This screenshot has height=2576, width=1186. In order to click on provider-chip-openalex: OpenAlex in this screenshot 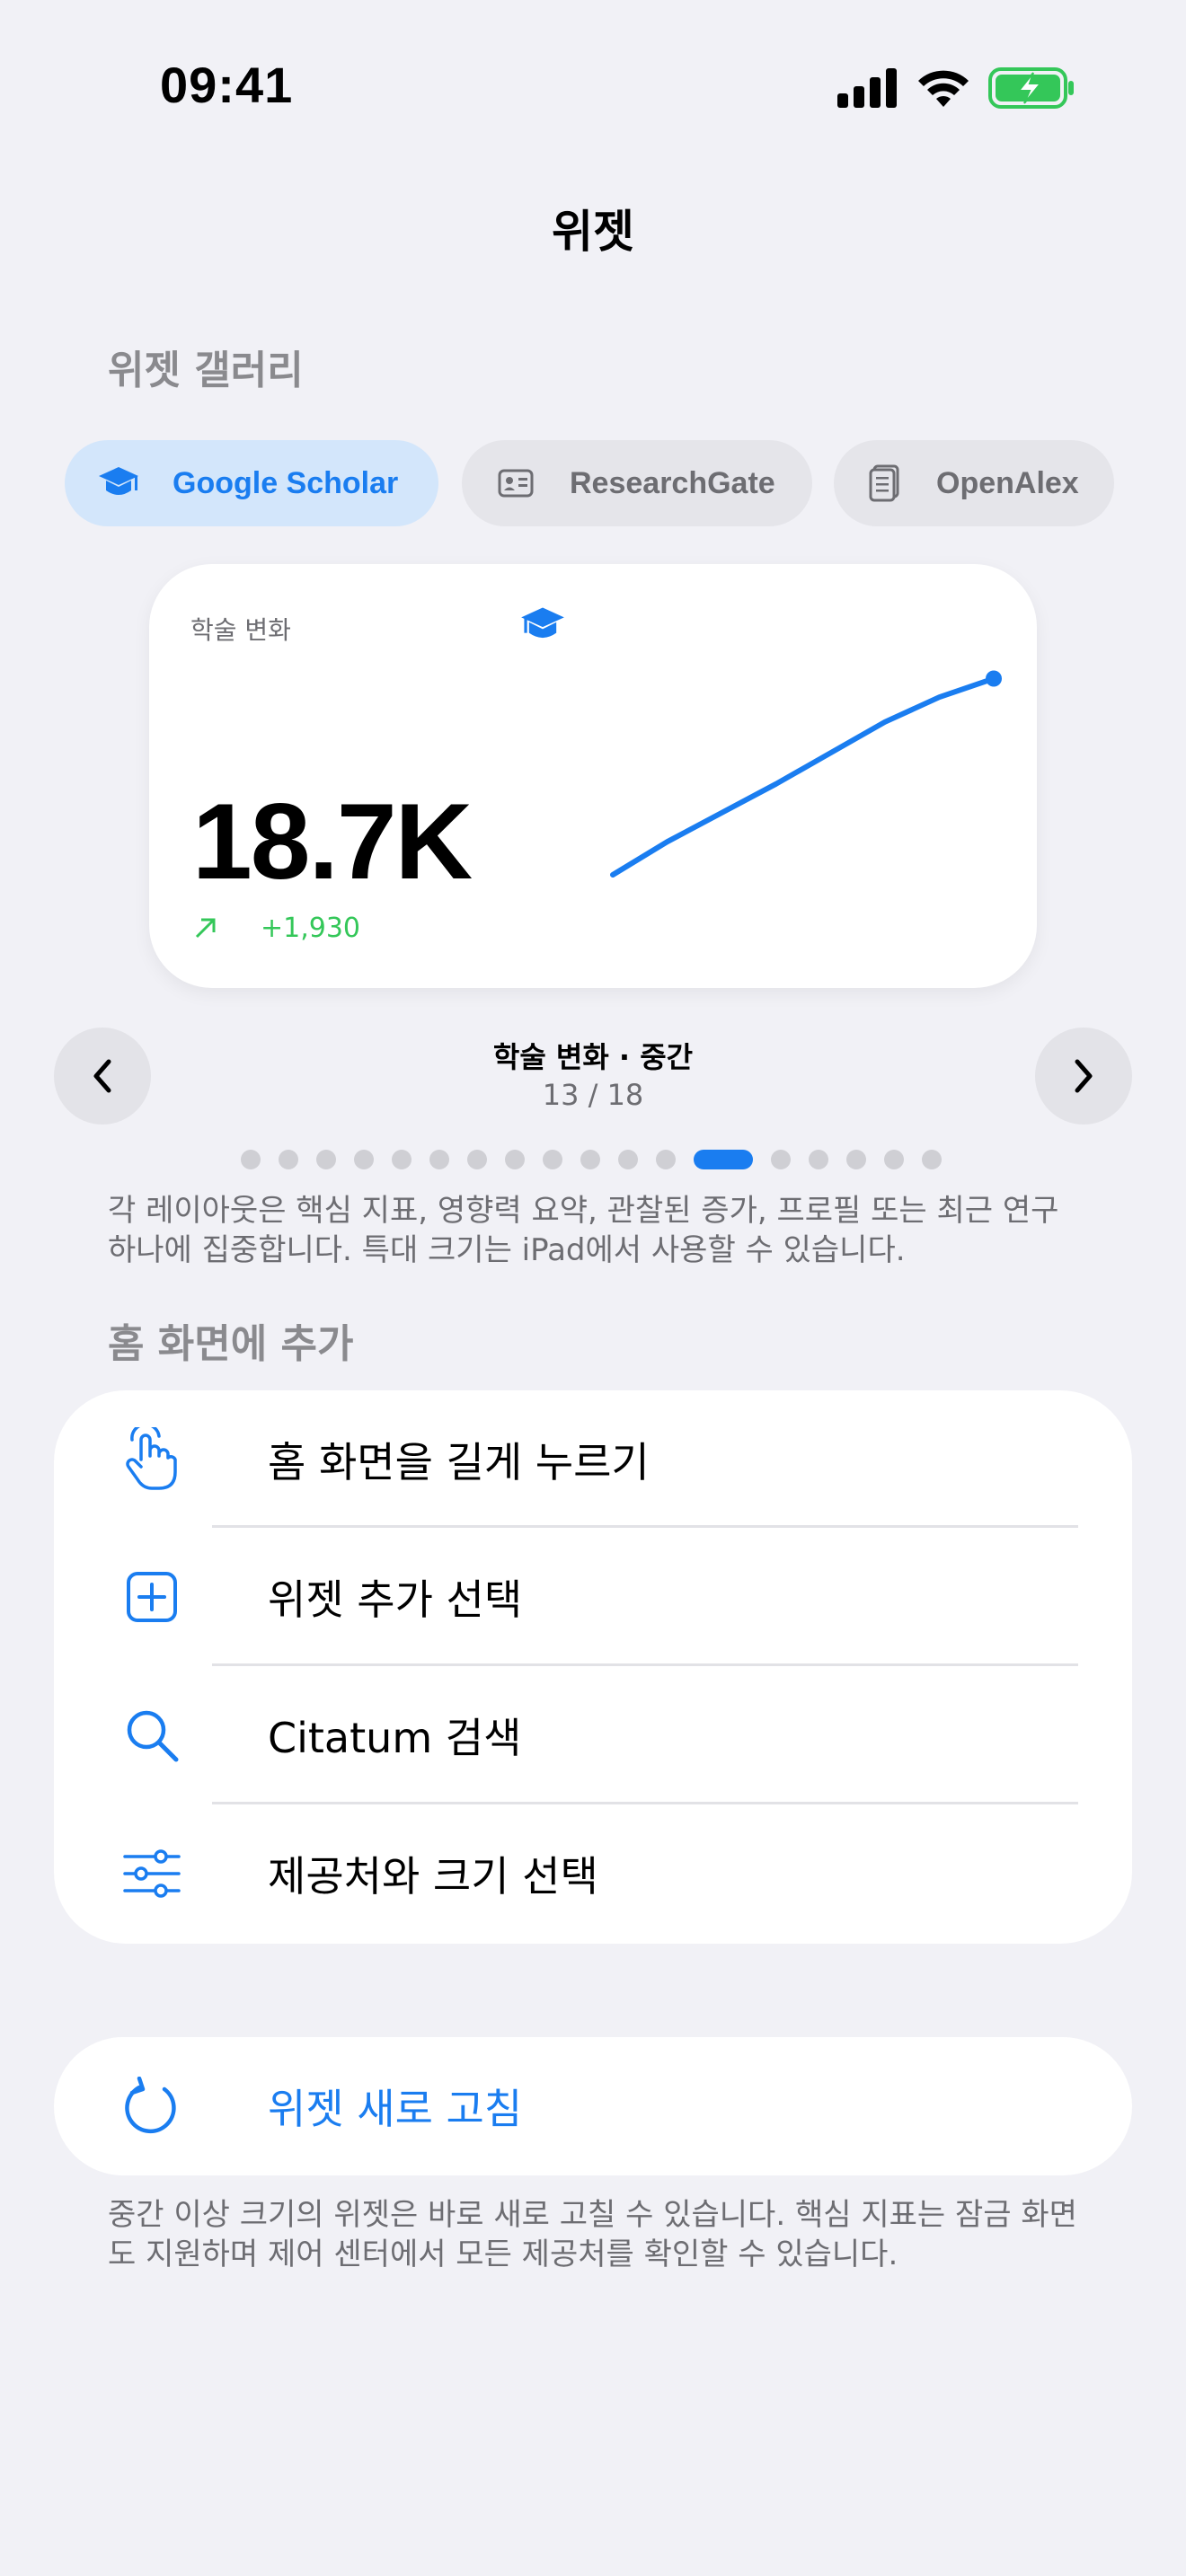, I will do `click(974, 483)`.